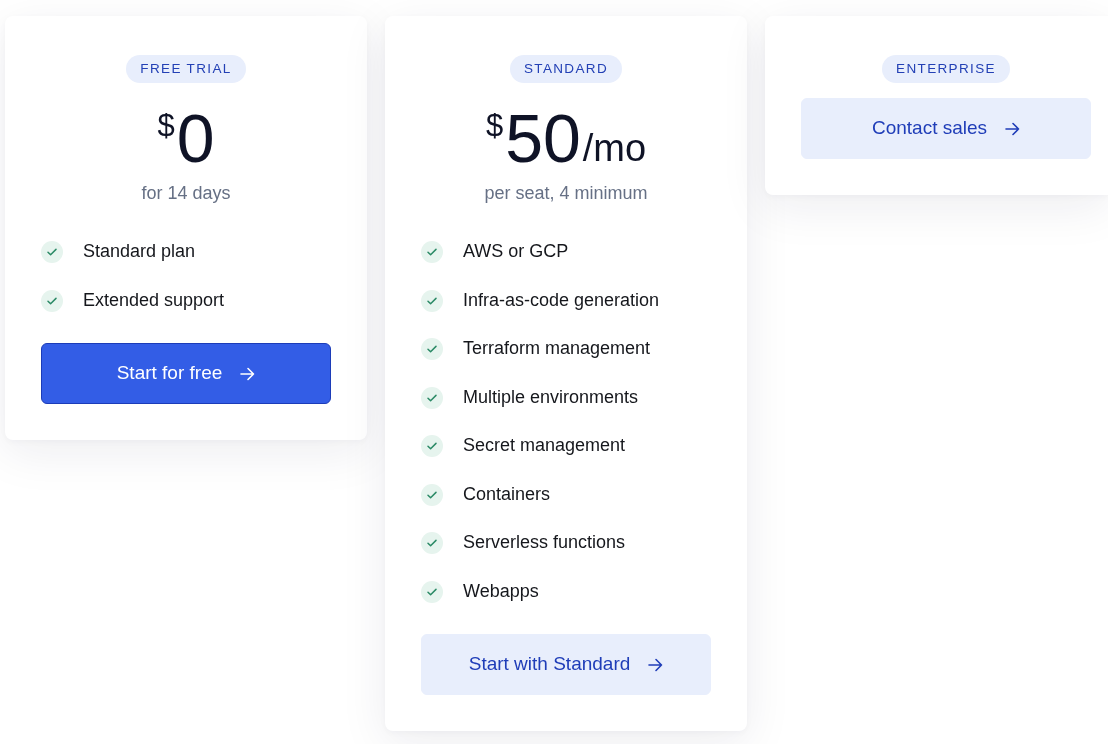  Describe the element at coordinates (946, 128) in the screenshot. I see `cta-button: Contact sales` at that location.